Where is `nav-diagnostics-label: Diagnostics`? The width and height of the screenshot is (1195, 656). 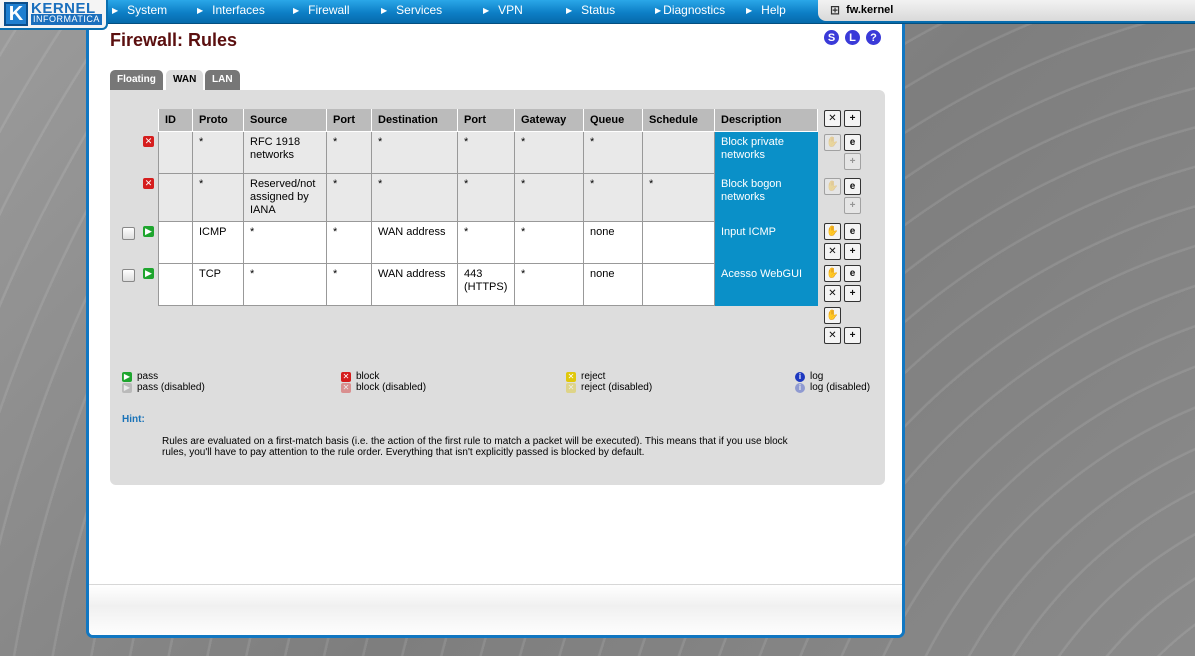 nav-diagnostics-label: Diagnostics is located at coordinates (694, 10).